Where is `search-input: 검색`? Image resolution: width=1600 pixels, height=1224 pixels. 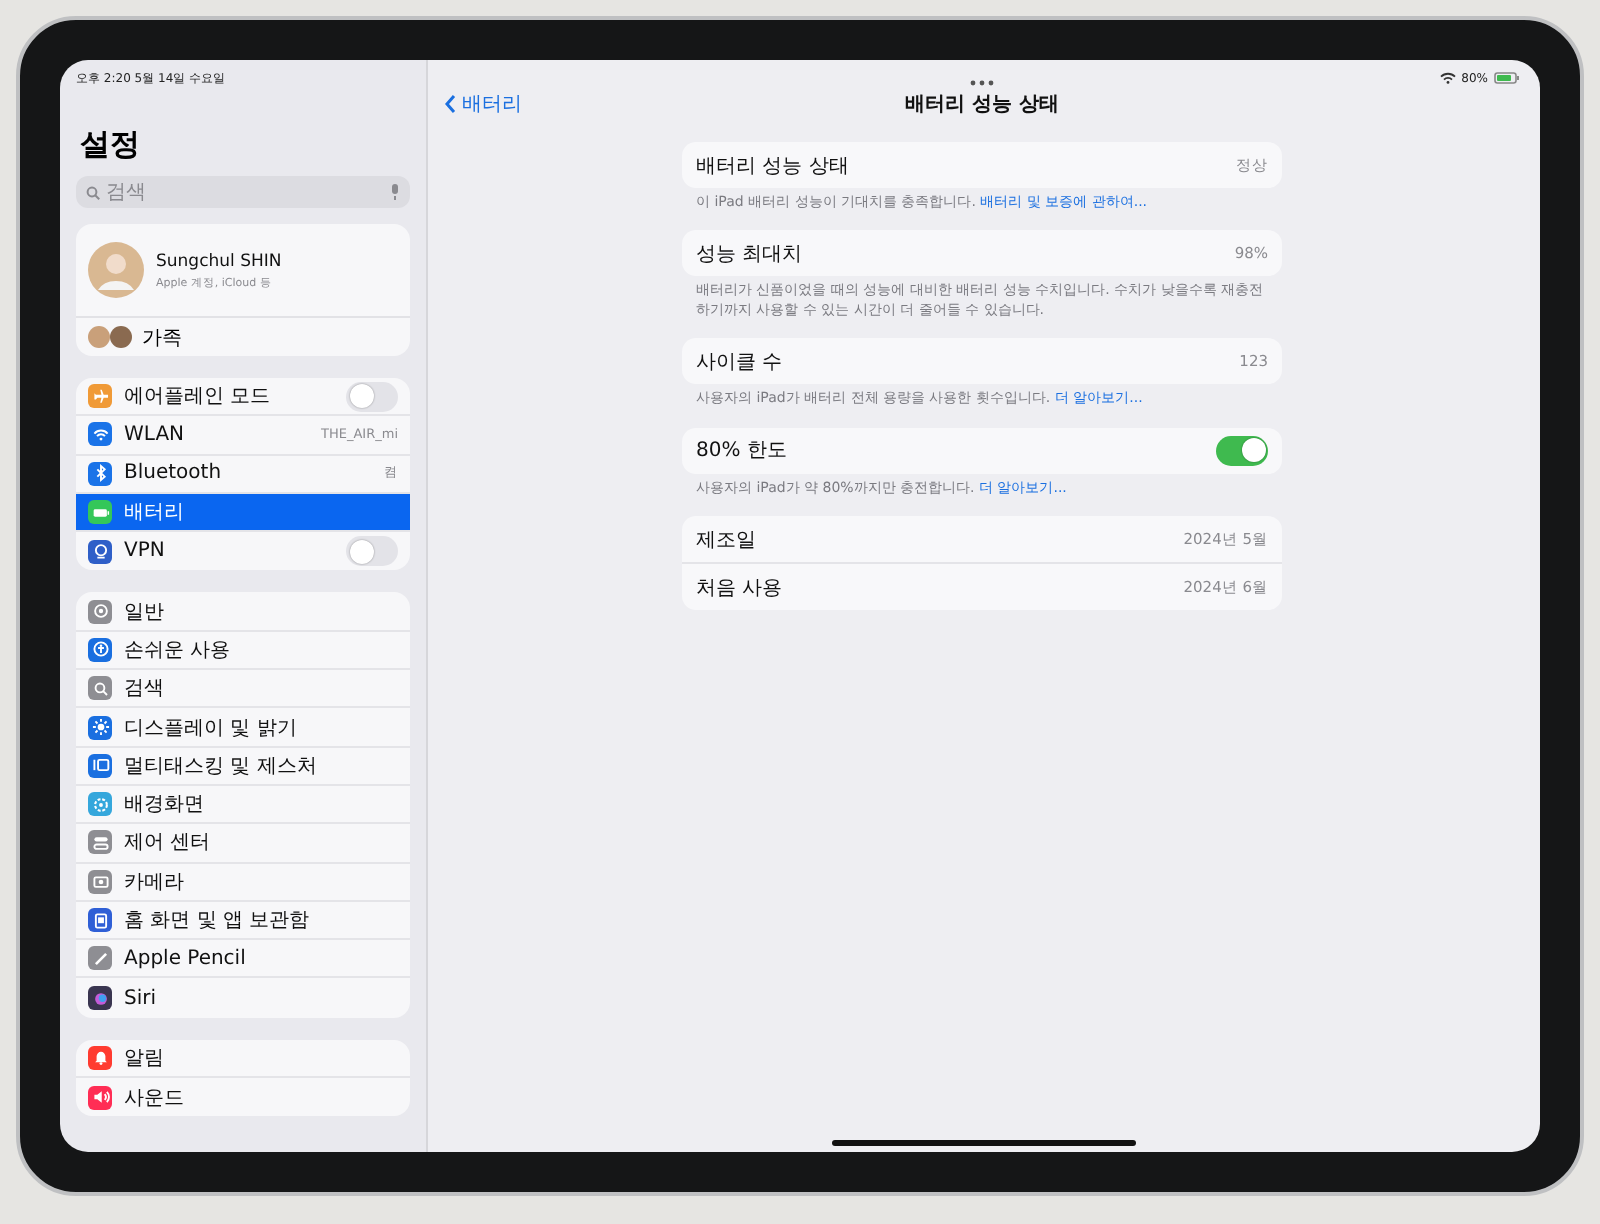
search-input: 검색 is located at coordinates (245, 192).